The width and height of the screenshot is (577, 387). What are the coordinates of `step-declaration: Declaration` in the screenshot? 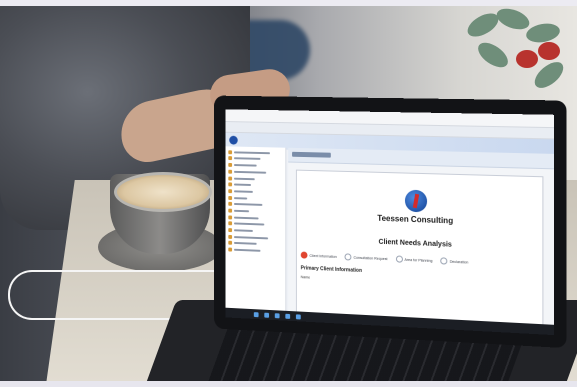 It's located at (454, 261).